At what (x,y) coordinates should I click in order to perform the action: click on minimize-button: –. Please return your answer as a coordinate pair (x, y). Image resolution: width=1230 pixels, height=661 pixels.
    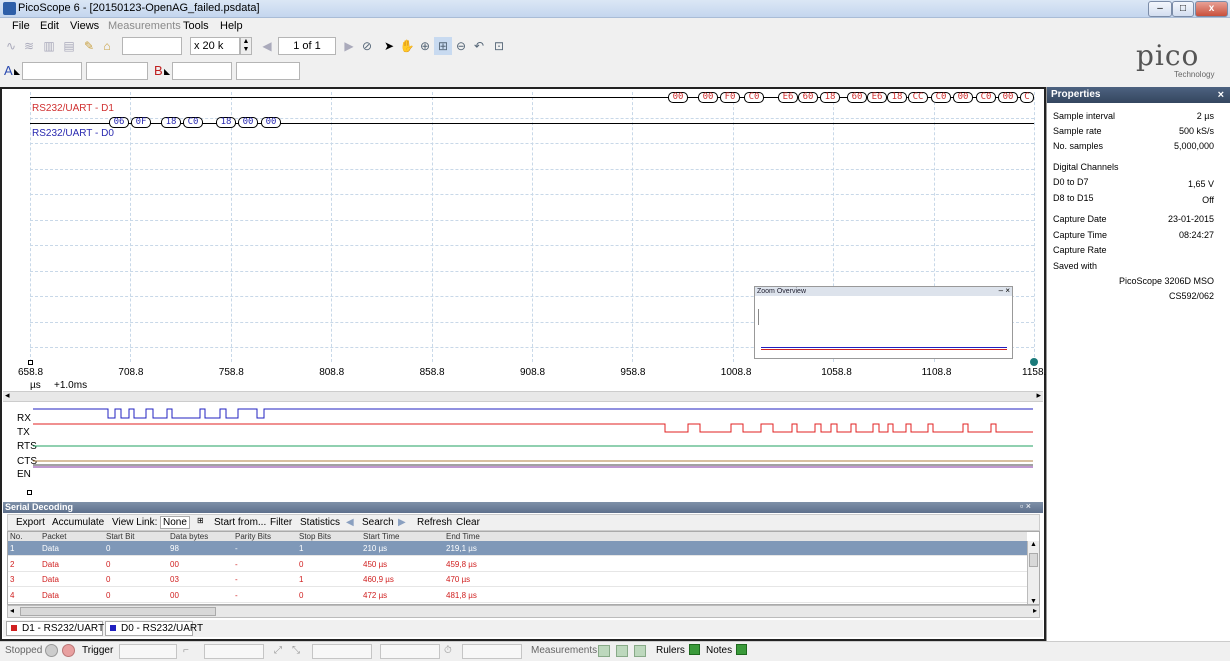
    Looking at the image, I should click on (1160, 9).